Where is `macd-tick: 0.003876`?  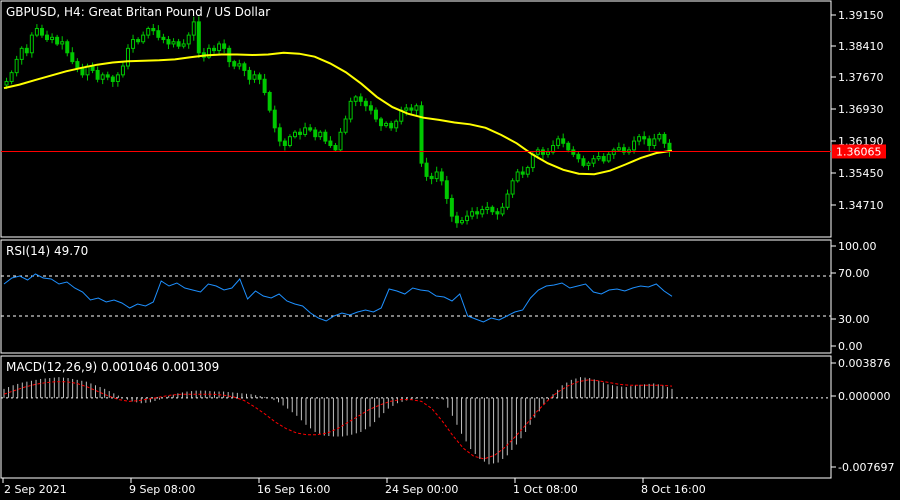 macd-tick: 0.003876 is located at coordinates (864, 363).